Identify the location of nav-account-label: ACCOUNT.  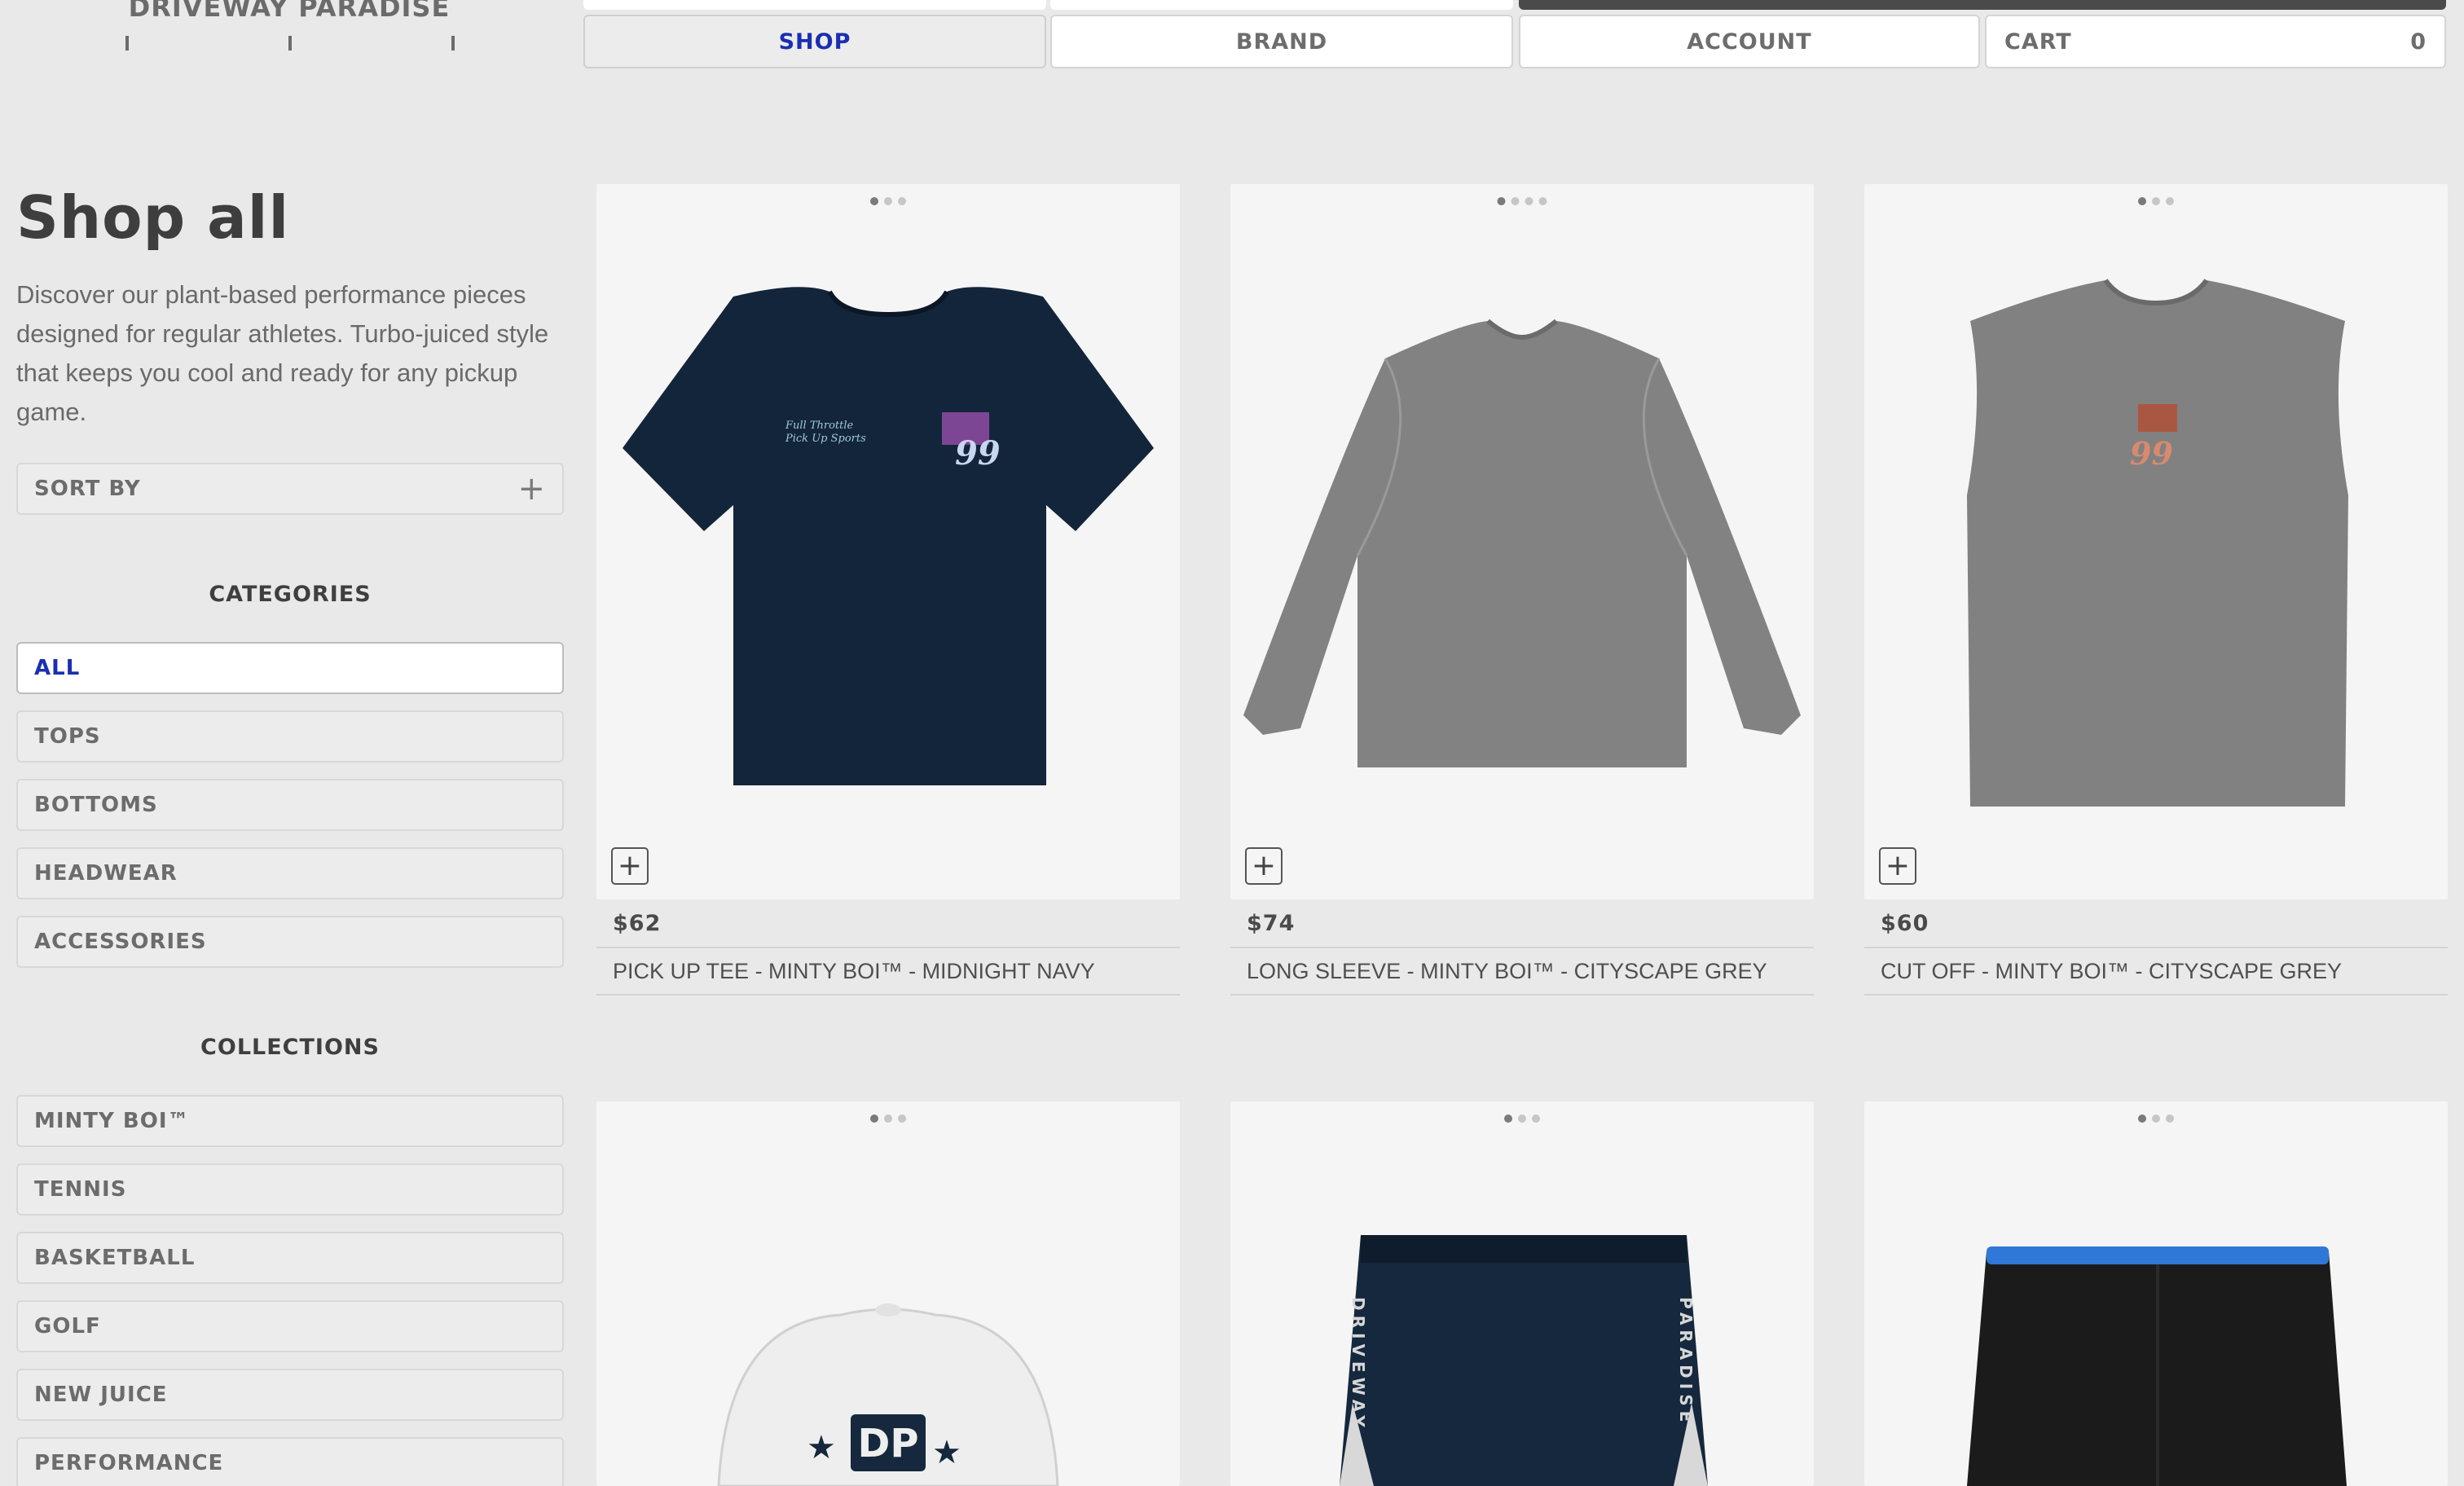
(1749, 42).